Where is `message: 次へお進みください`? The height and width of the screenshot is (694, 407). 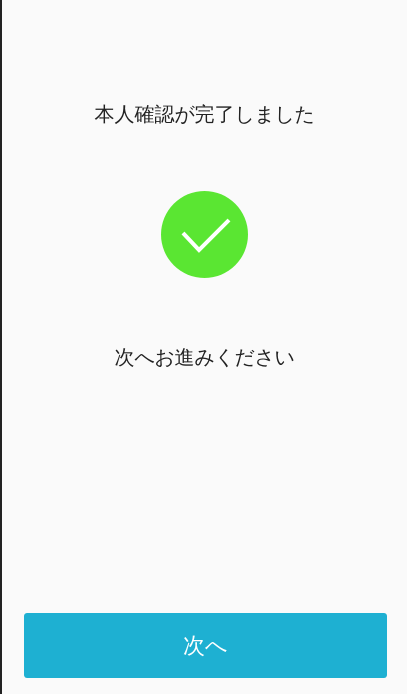
message: 次へお進みください is located at coordinates (204, 357).